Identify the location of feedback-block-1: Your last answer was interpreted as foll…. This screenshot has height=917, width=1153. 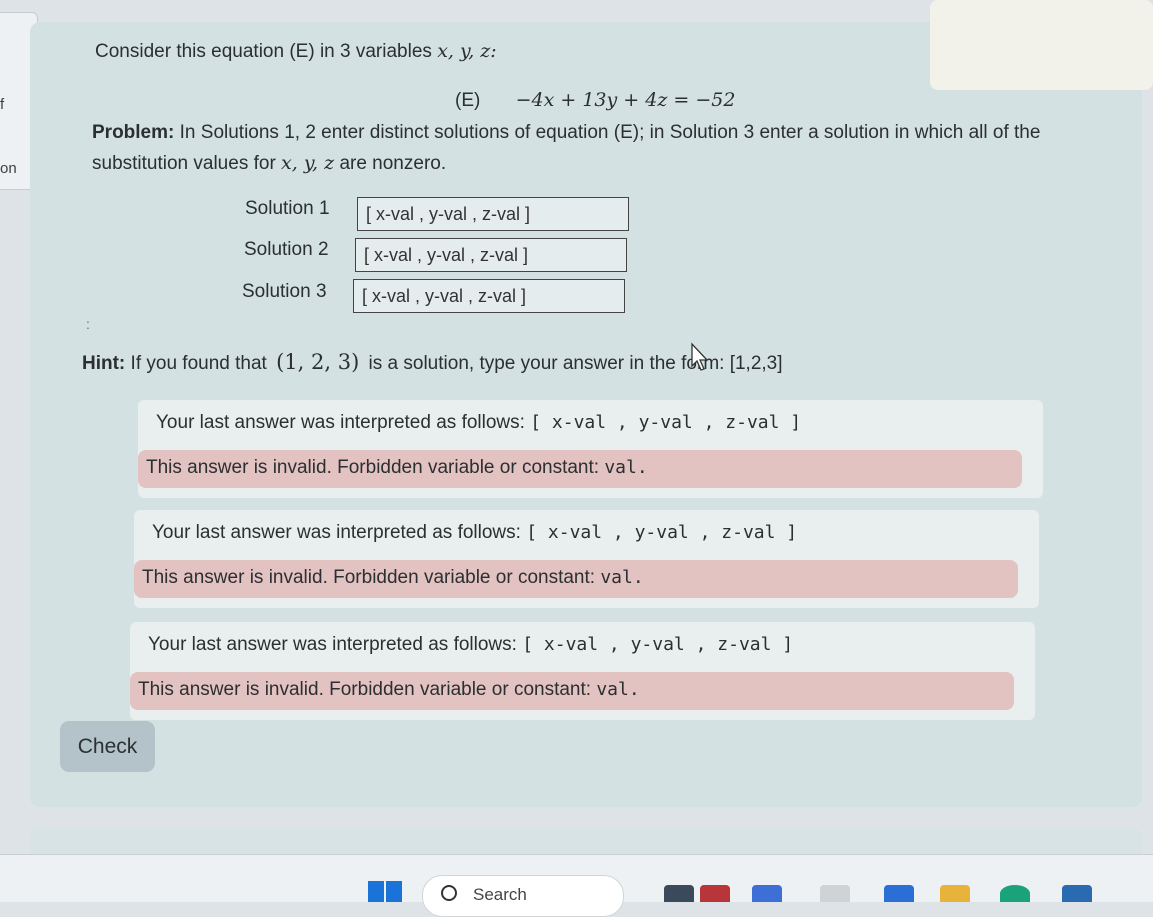
(590, 449).